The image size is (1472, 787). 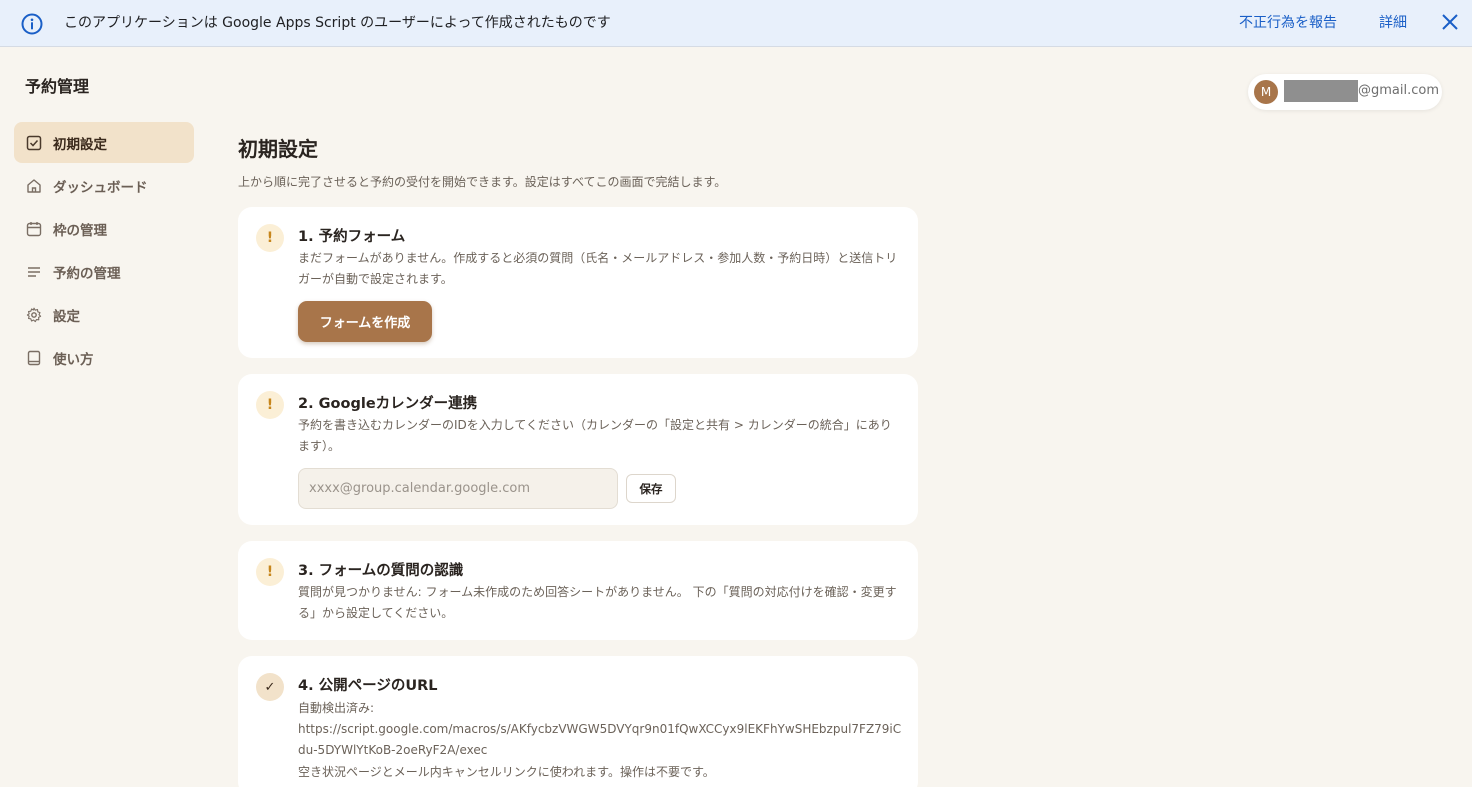 What do you see at coordinates (34, 314) in the screenshot?
I see `gear-icon` at bounding box center [34, 314].